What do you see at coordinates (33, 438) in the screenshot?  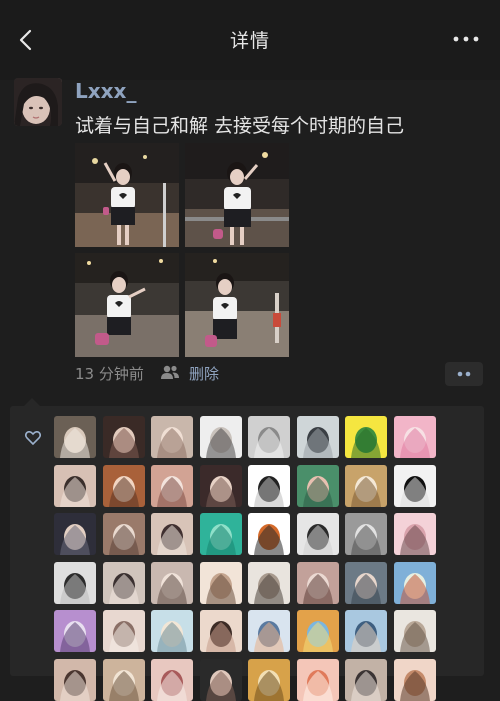 I see `heart-icon` at bounding box center [33, 438].